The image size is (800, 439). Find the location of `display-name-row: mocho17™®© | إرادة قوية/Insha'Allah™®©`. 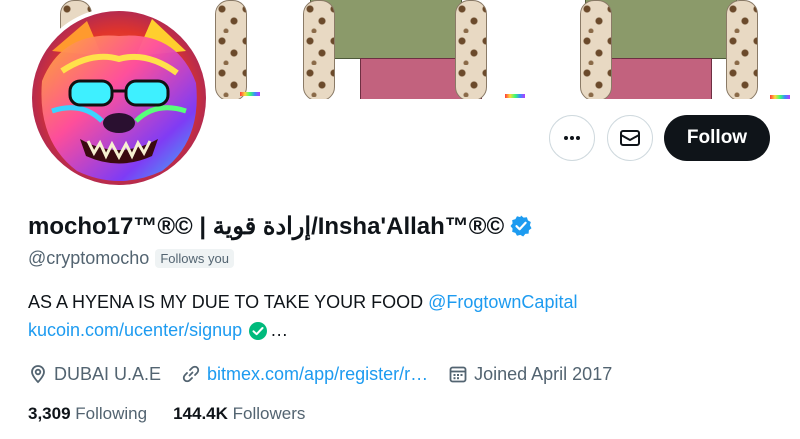

display-name-row: mocho17™®© | إرادة قوية/Insha'Allah™®© is located at coordinates (280, 226).